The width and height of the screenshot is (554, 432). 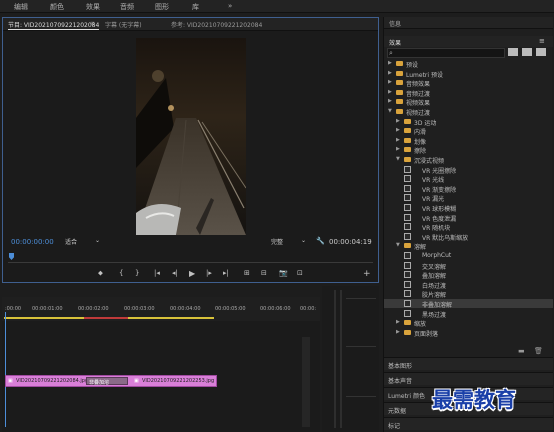 What do you see at coordinates (468, 198) in the screenshot?
I see `effects-tree-item: VR 漏光` at bounding box center [468, 198].